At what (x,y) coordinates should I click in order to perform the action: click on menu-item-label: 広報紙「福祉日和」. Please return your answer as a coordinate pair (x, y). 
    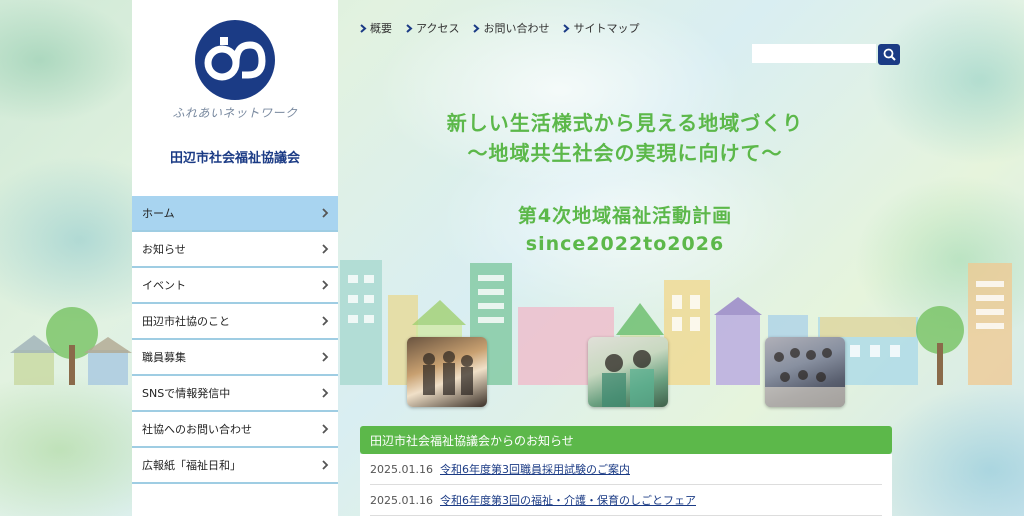
    Looking at the image, I should click on (191, 465).